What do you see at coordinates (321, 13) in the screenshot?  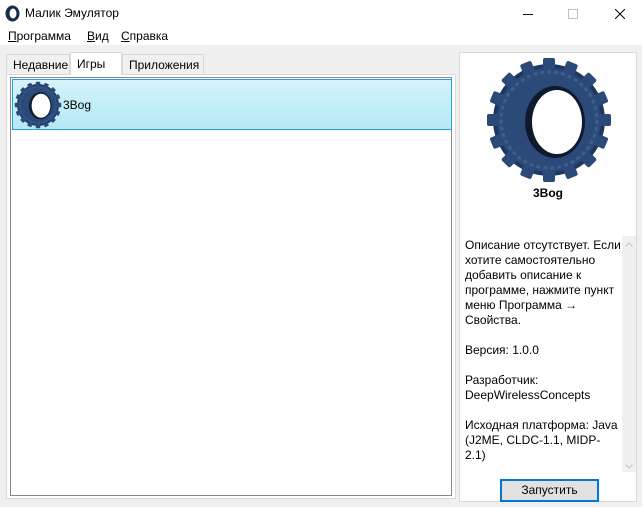 I see `title-bar: Малик Эмулятор` at bounding box center [321, 13].